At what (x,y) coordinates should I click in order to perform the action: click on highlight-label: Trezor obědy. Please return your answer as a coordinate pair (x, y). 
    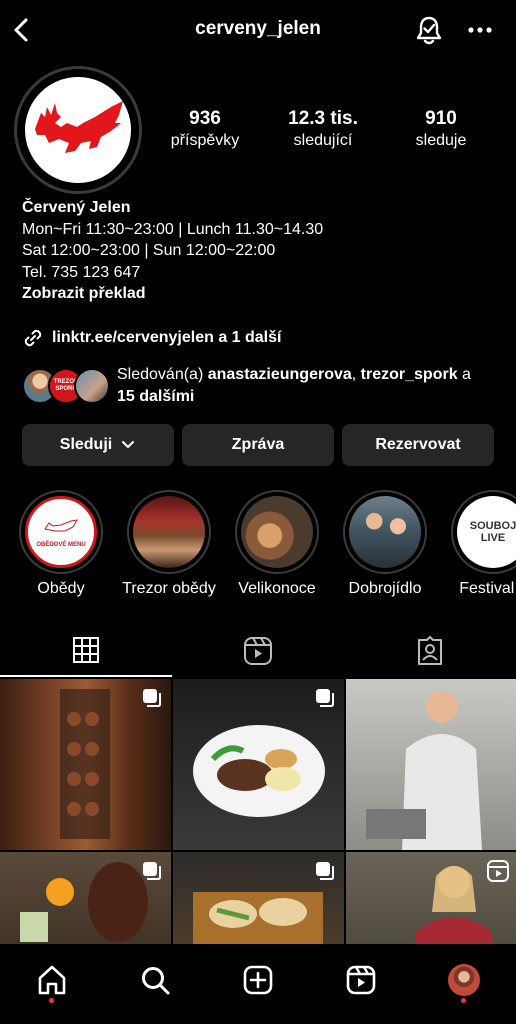
    Looking at the image, I should click on (169, 588).